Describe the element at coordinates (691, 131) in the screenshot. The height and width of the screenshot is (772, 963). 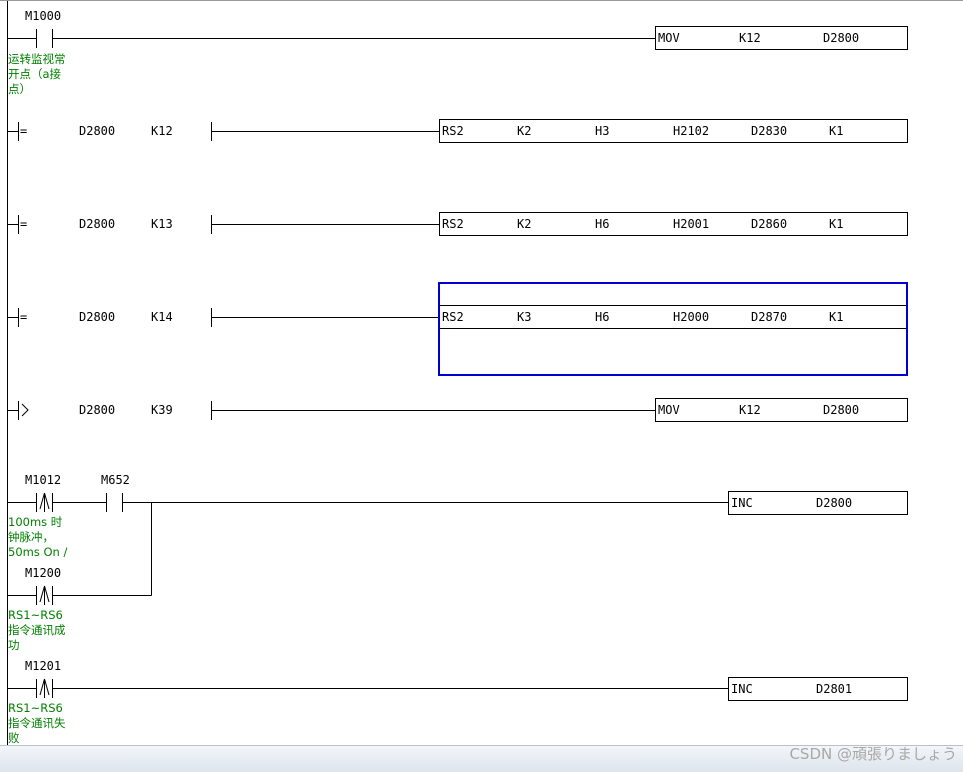
I see `instruction-operand: H2102` at that location.